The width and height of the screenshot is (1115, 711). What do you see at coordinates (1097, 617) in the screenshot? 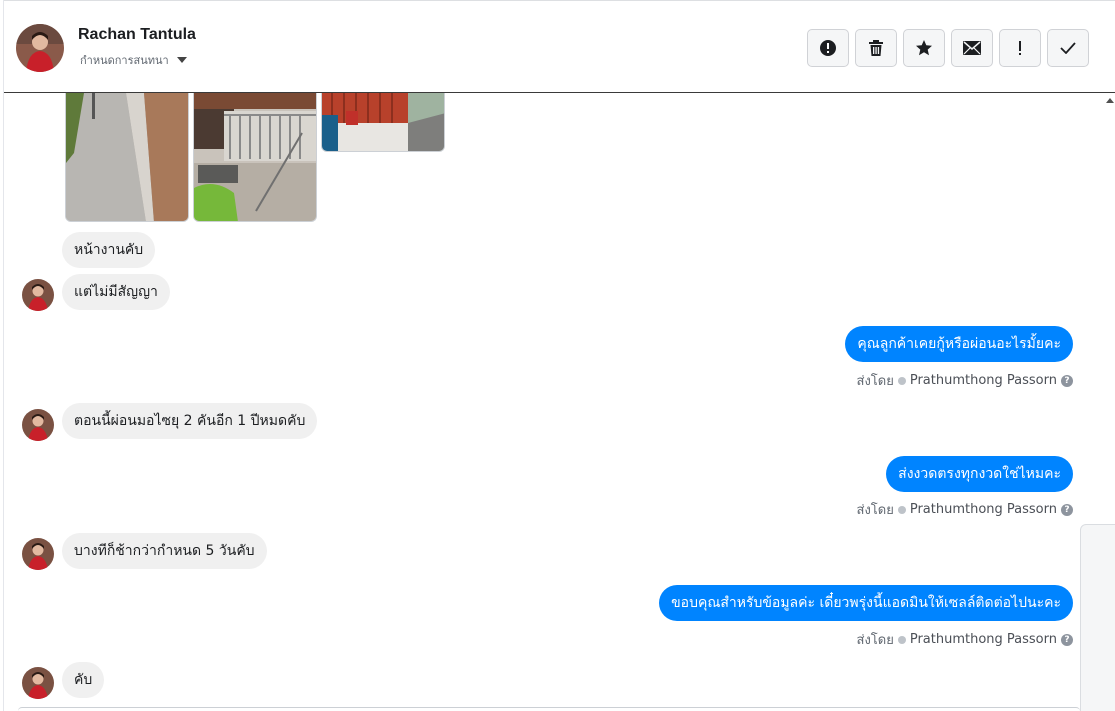
I see `collapsed-side-panel` at bounding box center [1097, 617].